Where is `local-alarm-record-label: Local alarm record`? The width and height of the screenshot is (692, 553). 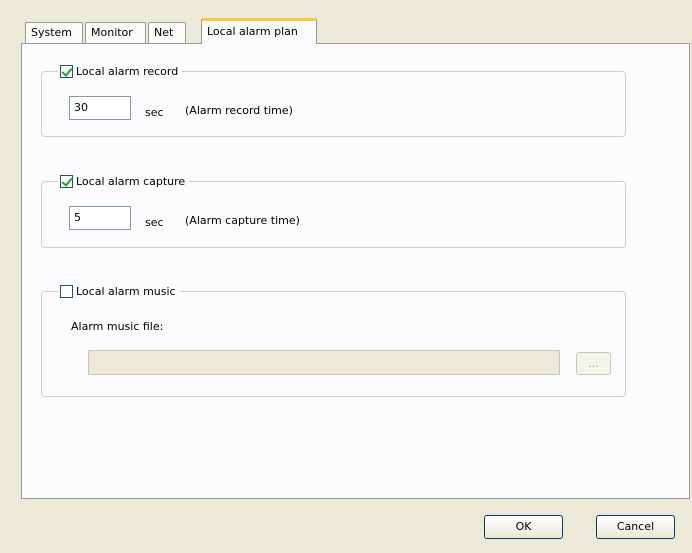
local-alarm-record-label: Local alarm record is located at coordinates (127, 71).